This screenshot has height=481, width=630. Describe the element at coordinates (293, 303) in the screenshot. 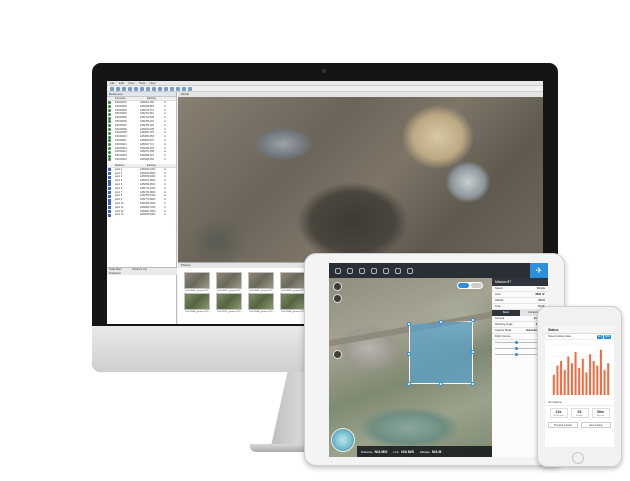

I see `photo-thumbnail: DSC00089_geotag.JPG` at that location.